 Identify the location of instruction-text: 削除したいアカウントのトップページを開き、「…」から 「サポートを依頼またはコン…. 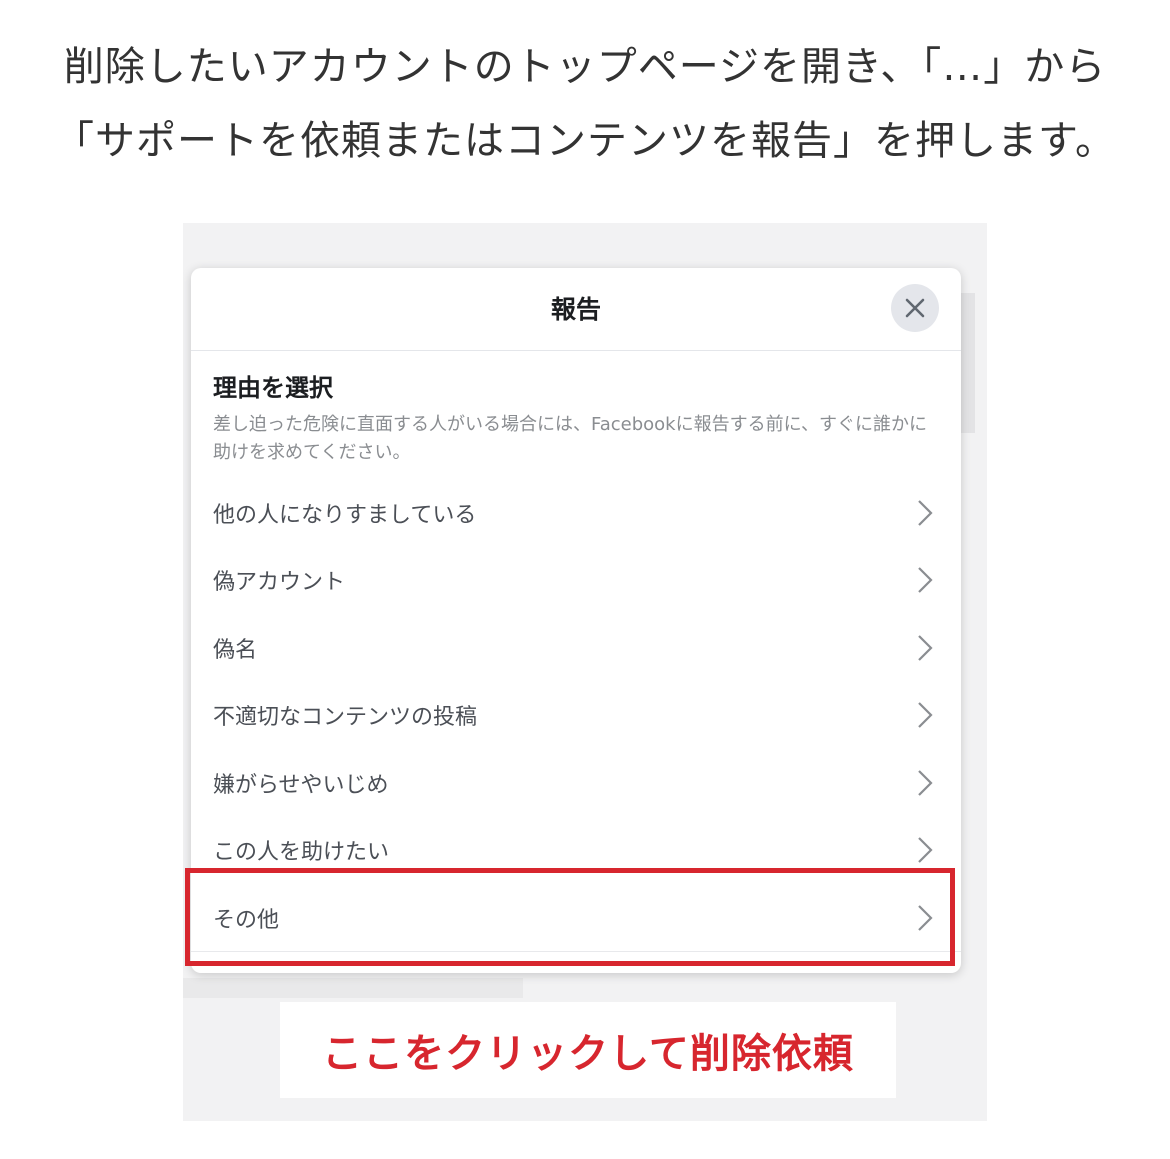
(585, 104).